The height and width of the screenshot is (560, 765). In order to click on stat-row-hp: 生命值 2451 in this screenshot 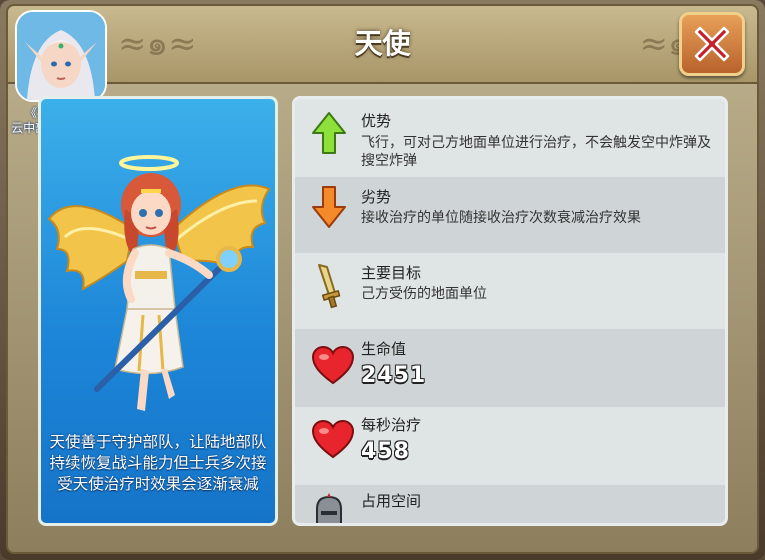, I will do `click(510, 368)`.